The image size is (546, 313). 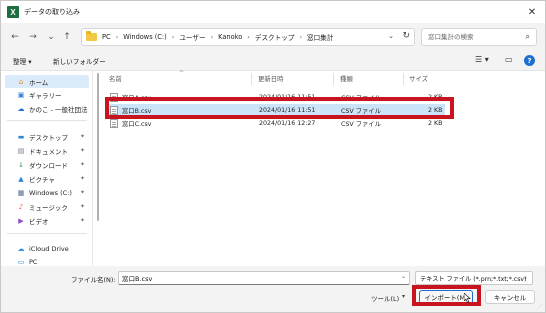 What do you see at coordinates (39, 221) in the screenshot?
I see `sidebar-item-label: ビデオ` at bounding box center [39, 221].